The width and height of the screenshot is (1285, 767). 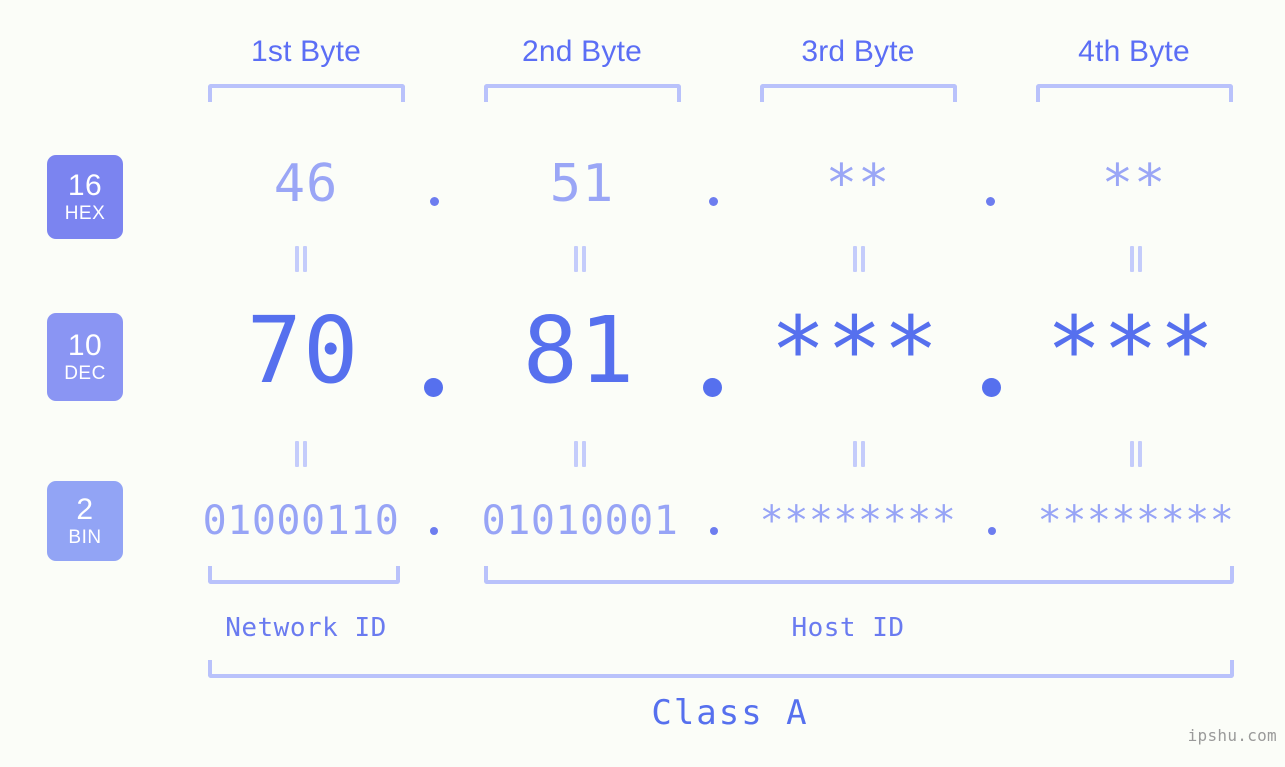 I want to click on hex-value-byte-3: **, so click(x=858, y=184).